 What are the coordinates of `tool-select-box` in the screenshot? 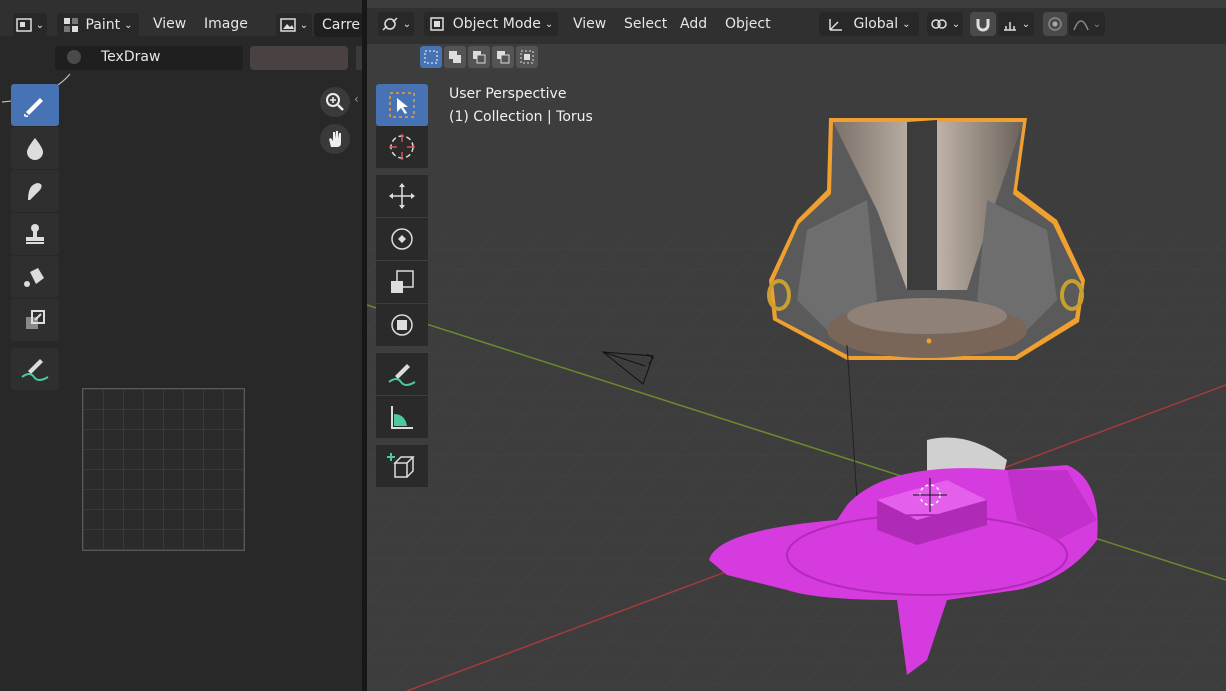 It's located at (402, 105).